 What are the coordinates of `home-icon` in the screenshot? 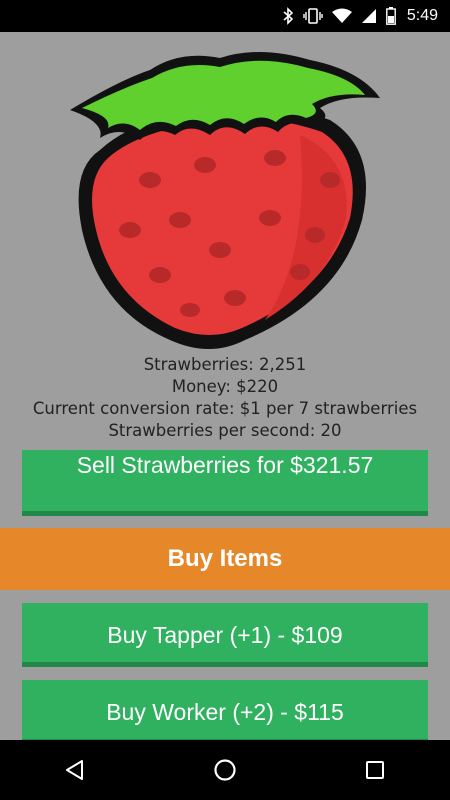 It's located at (225, 770).